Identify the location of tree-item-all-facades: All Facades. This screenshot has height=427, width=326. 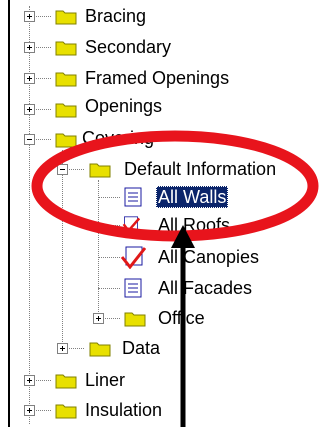
(140, 289).